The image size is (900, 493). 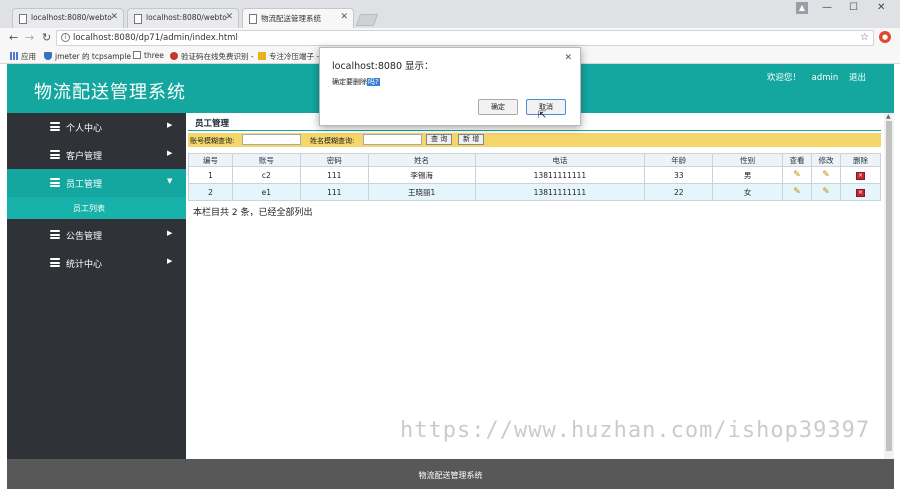 What do you see at coordinates (210, 175) in the screenshot?
I see `cell-id: 1` at bounding box center [210, 175].